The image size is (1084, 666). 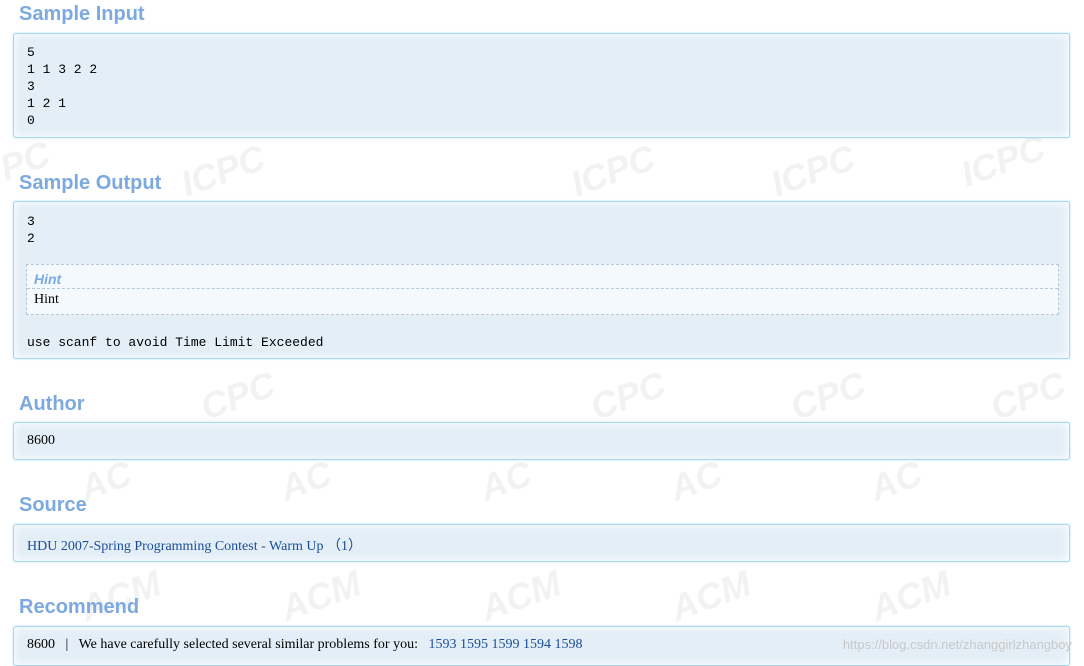 I want to click on recommend-problem-link: 1599, so click(x=505, y=644).